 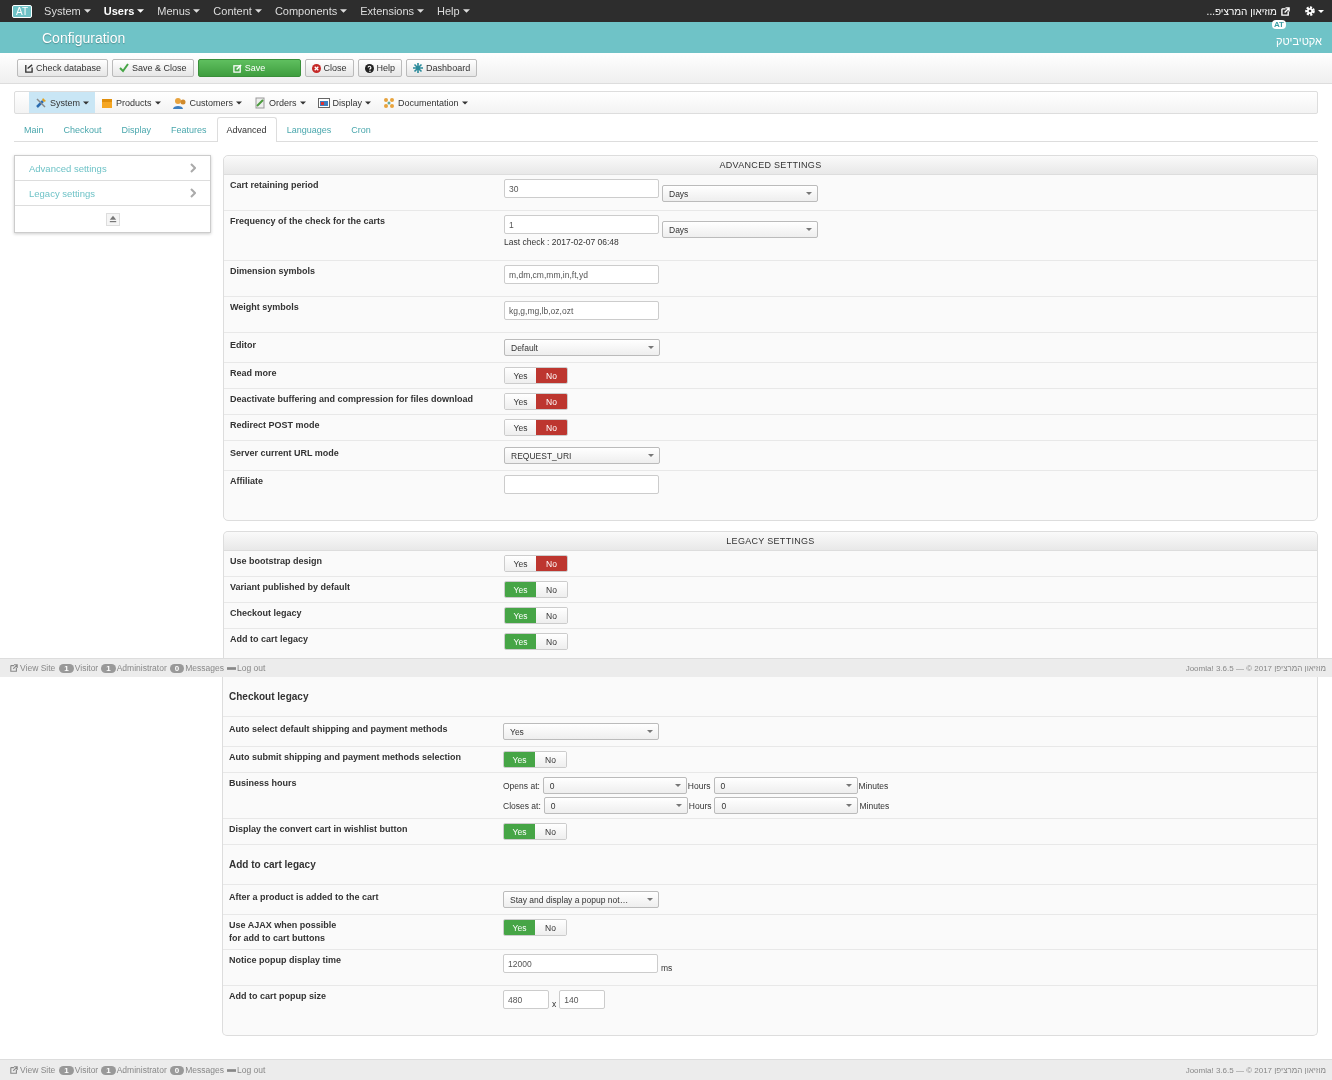 What do you see at coordinates (263, 783) in the screenshot?
I see `setting-label: Business hours` at bounding box center [263, 783].